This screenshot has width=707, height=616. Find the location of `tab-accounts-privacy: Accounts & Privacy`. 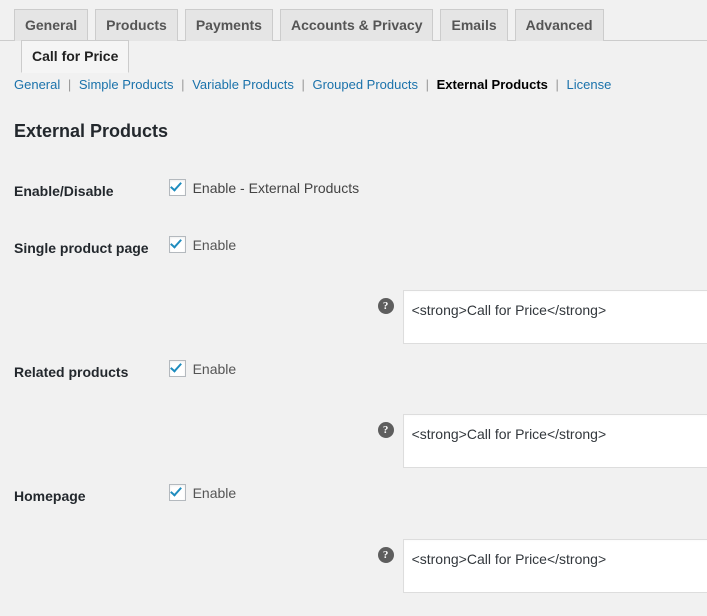

tab-accounts-privacy: Accounts & Privacy is located at coordinates (356, 25).